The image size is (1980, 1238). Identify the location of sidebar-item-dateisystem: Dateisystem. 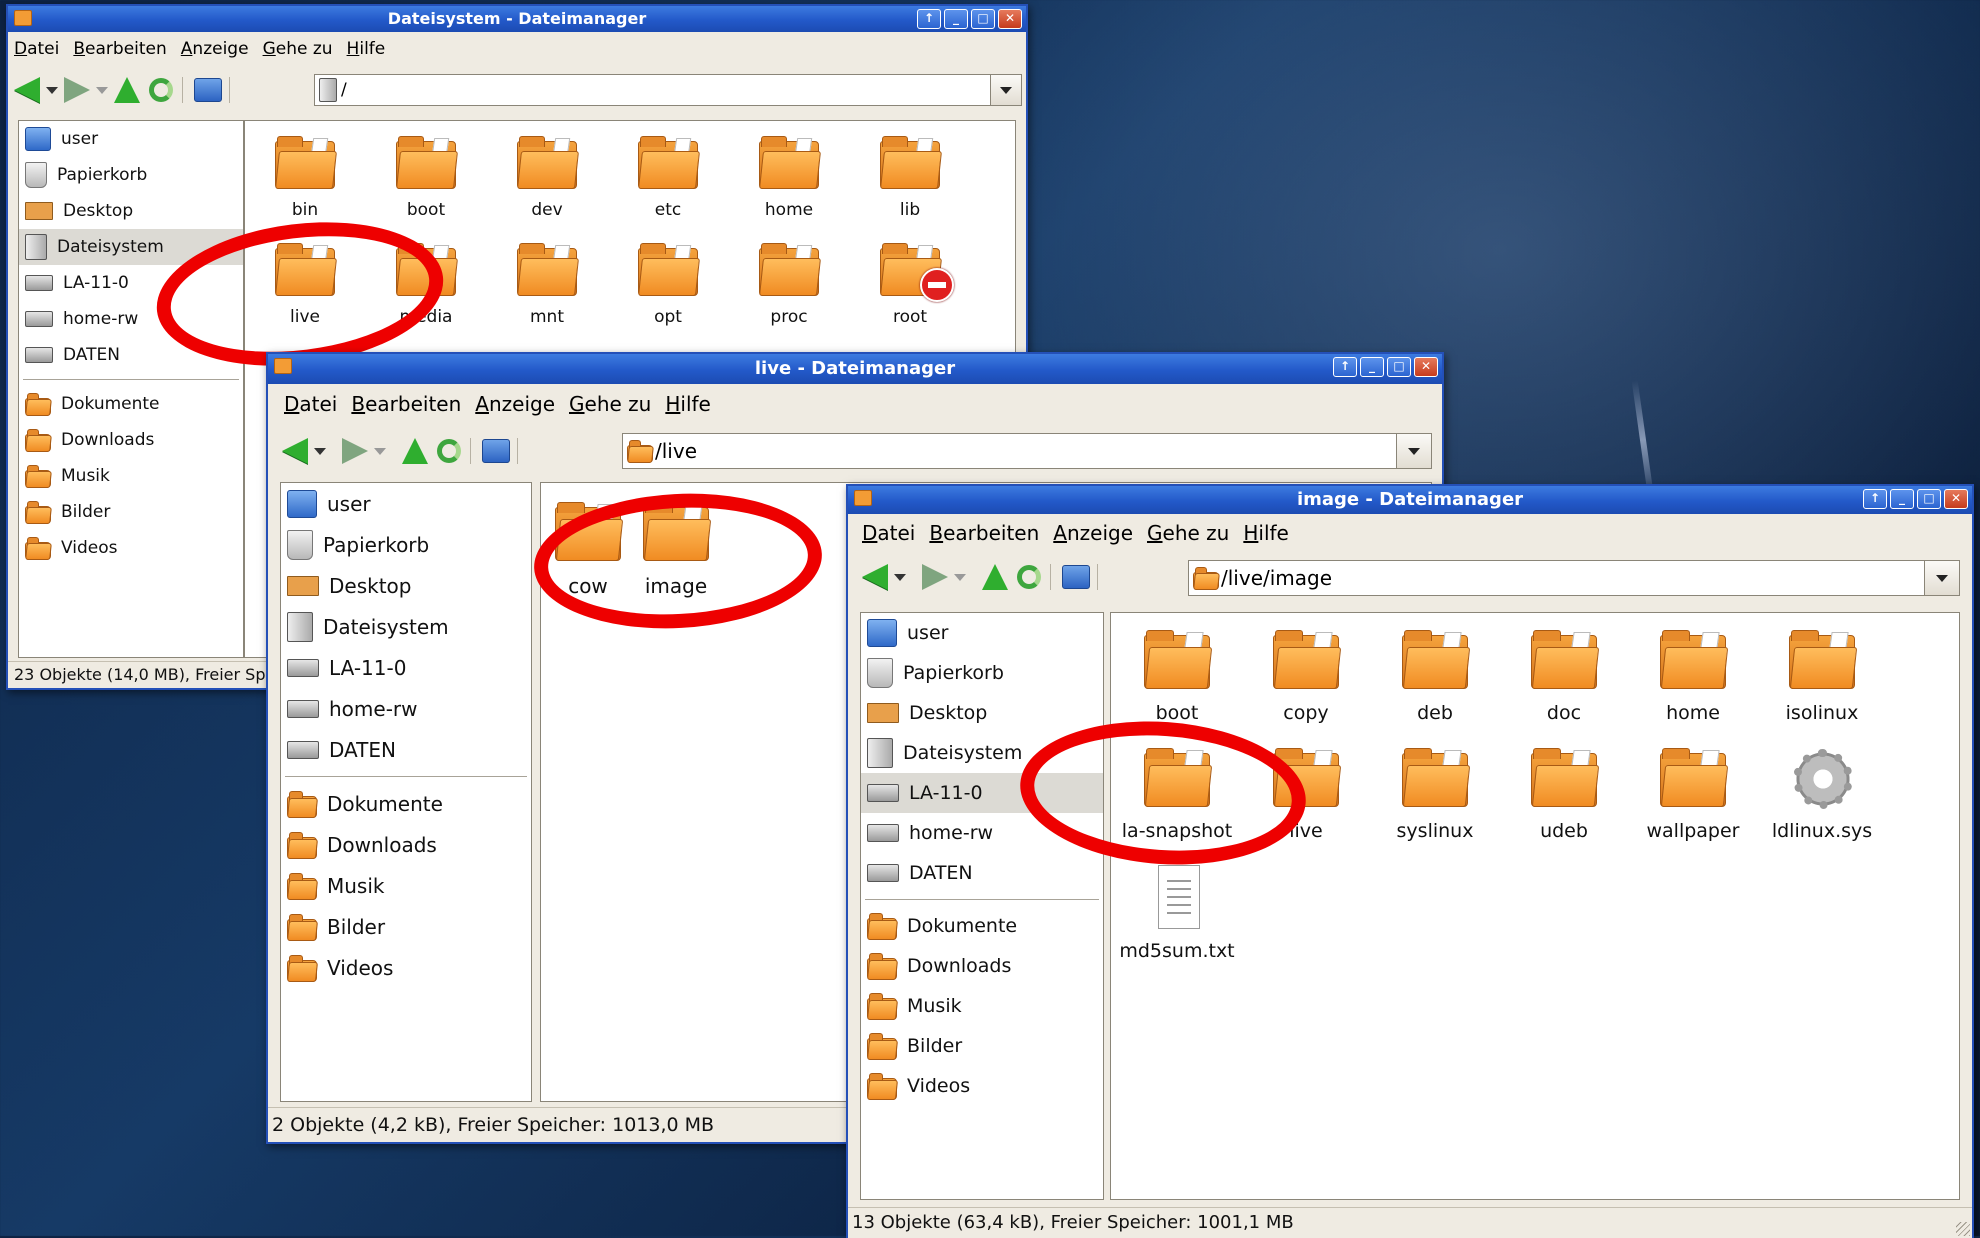
(406, 626).